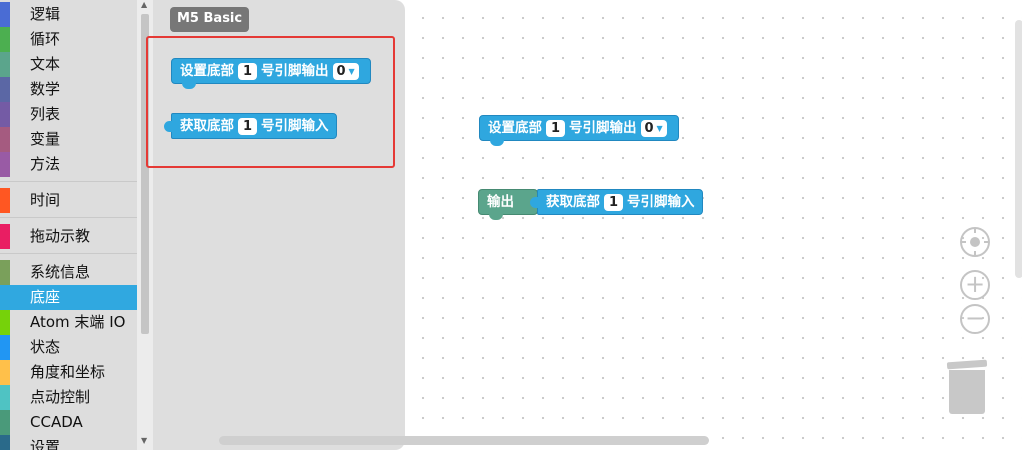 The height and width of the screenshot is (450, 1022). Describe the element at coordinates (144, 4) in the screenshot. I see `scroll-up-icon: ▲` at that location.